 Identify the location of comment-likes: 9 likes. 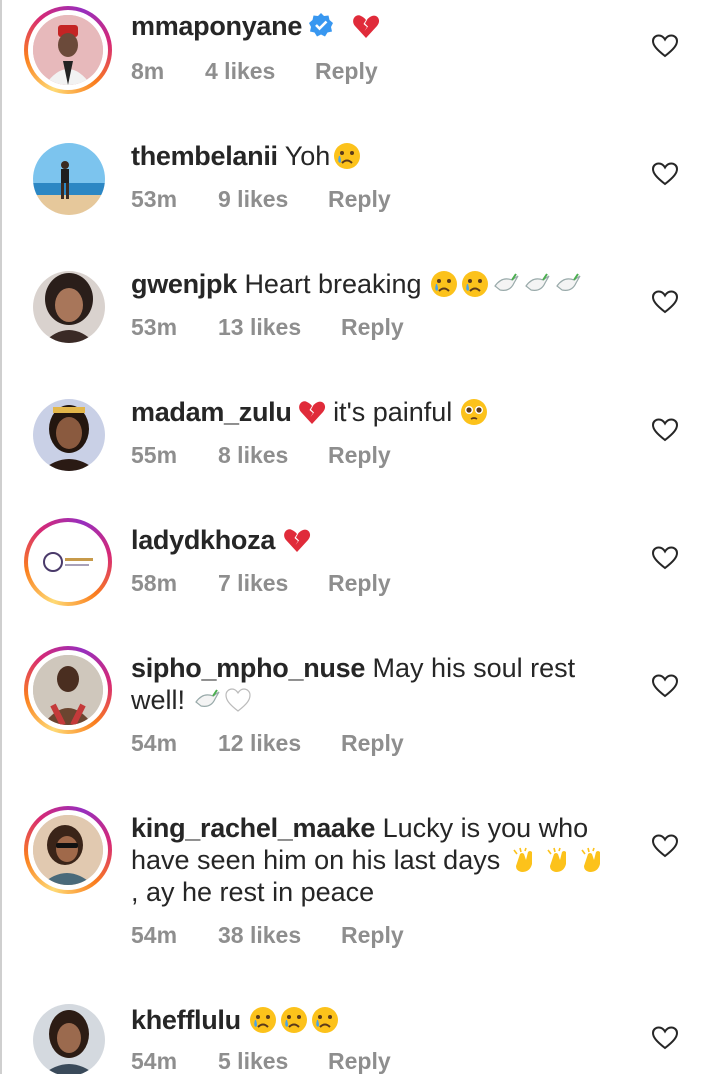
(273, 199).